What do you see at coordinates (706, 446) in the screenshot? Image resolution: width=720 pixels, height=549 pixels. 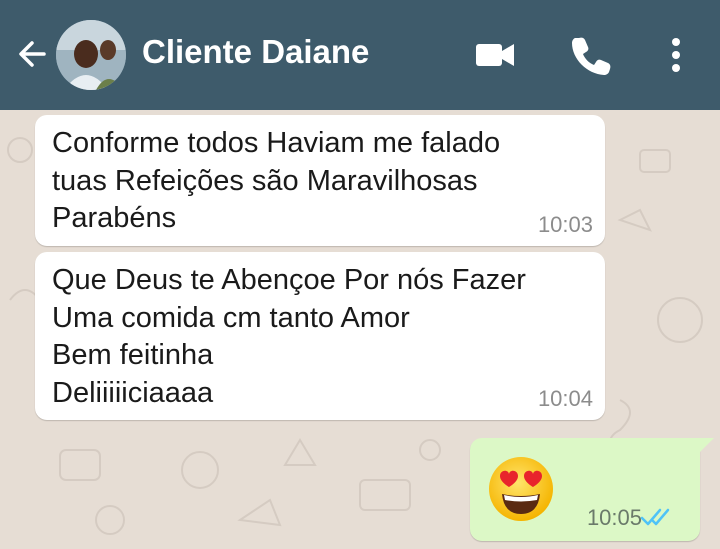 I see `bubble-tail` at bounding box center [706, 446].